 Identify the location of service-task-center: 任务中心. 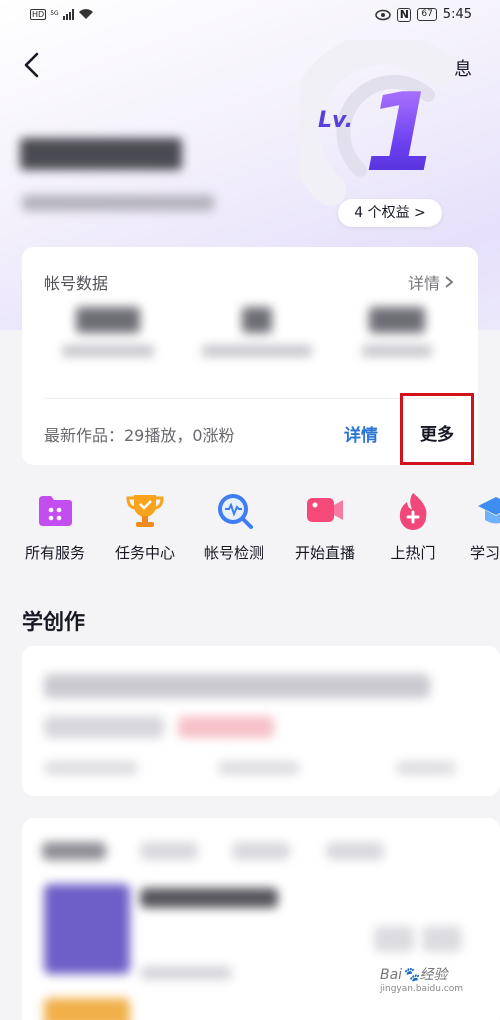
(145, 526).